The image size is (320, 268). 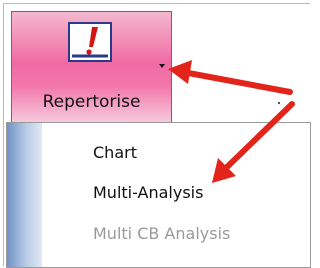 What do you see at coordinates (176, 193) in the screenshot?
I see `menu-item-multi-analysis: Multi-Analysis` at bounding box center [176, 193].